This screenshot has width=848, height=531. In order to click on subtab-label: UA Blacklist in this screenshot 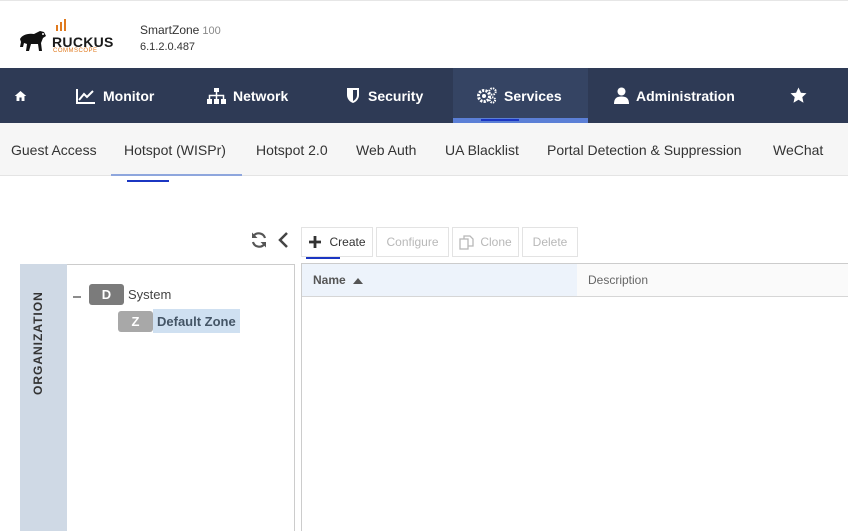, I will do `click(482, 149)`.